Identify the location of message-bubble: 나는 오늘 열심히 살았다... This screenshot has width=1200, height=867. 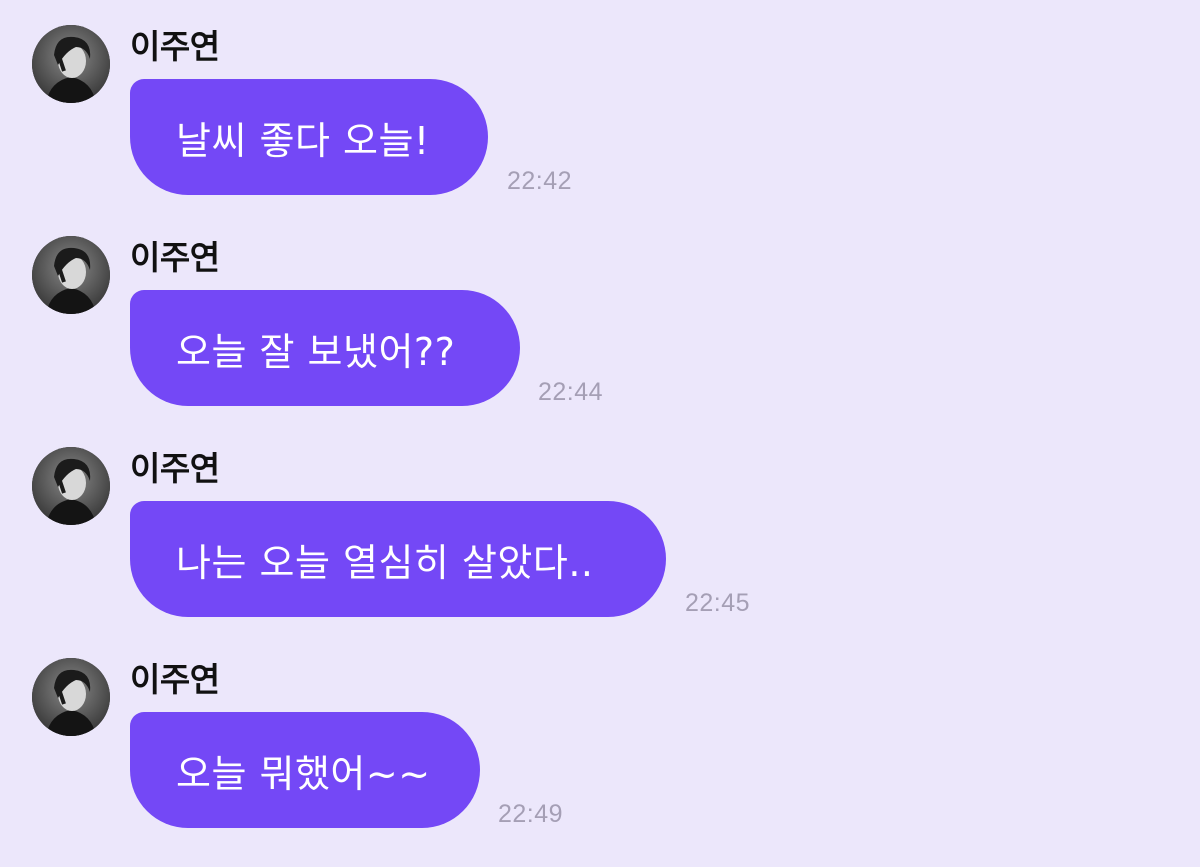
(398, 559).